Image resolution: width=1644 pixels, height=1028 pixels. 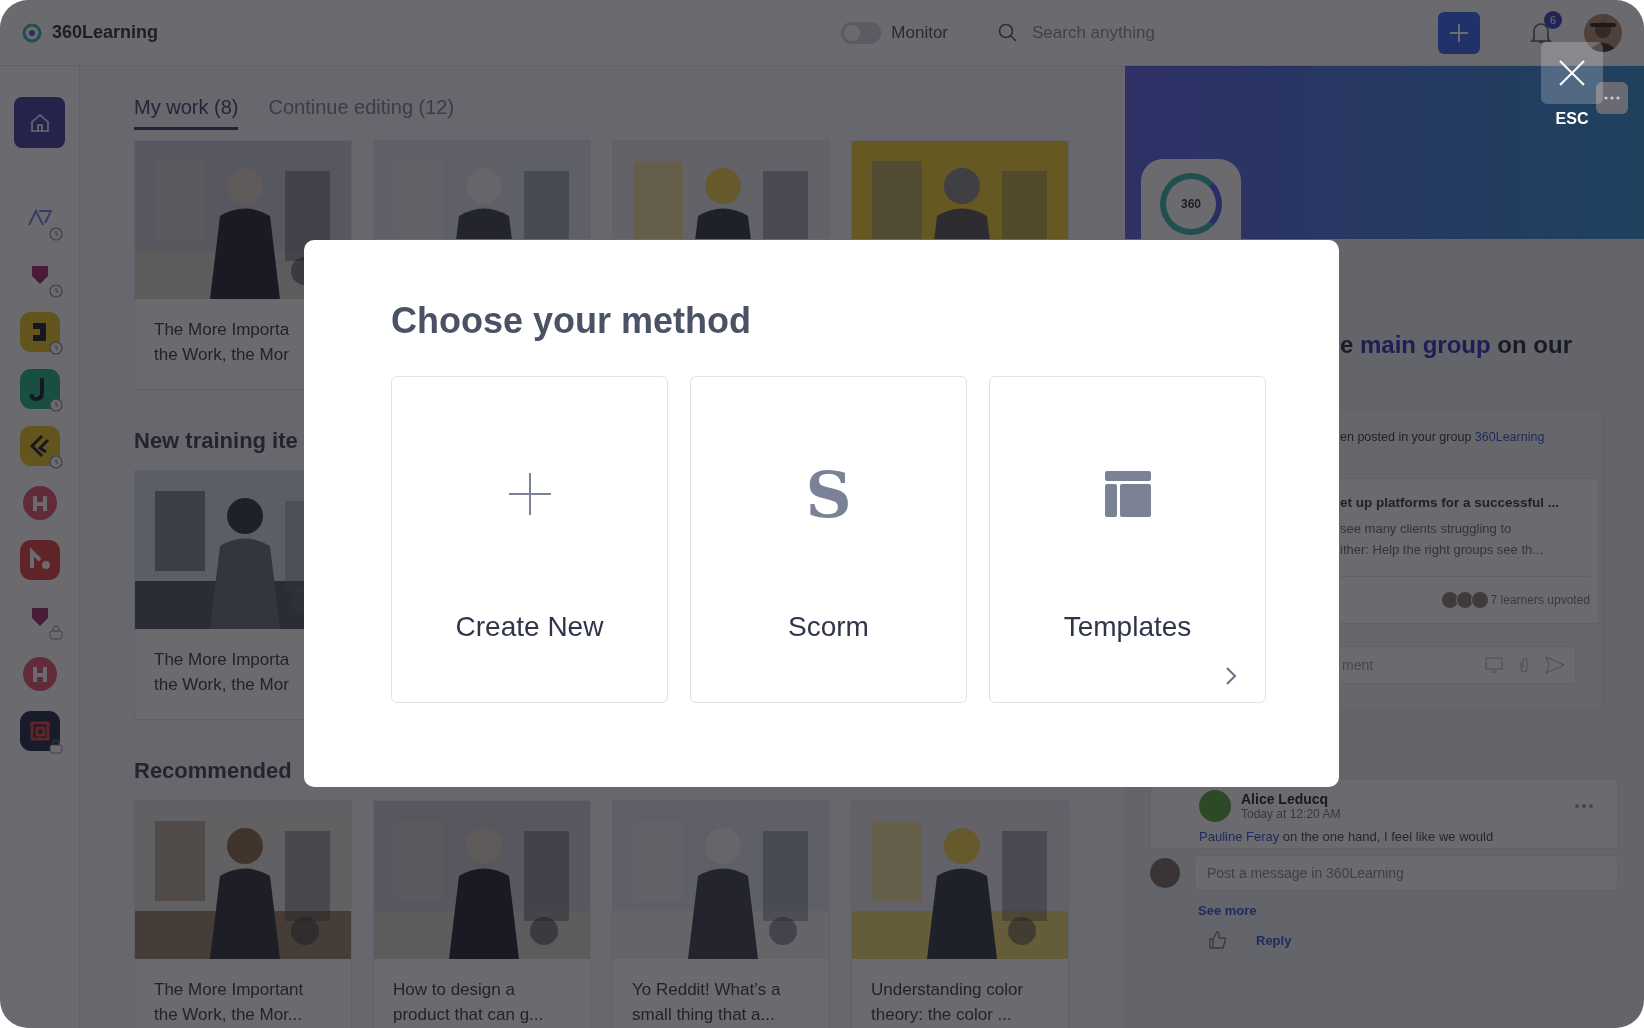 I want to click on home-icon, so click(x=39, y=122).